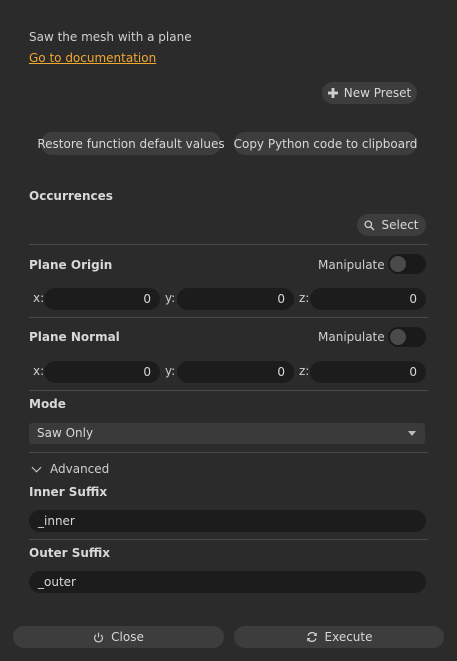 The image size is (457, 661). Describe the element at coordinates (407, 337) in the screenshot. I see `plane-normal-manipulate-toggle` at that location.